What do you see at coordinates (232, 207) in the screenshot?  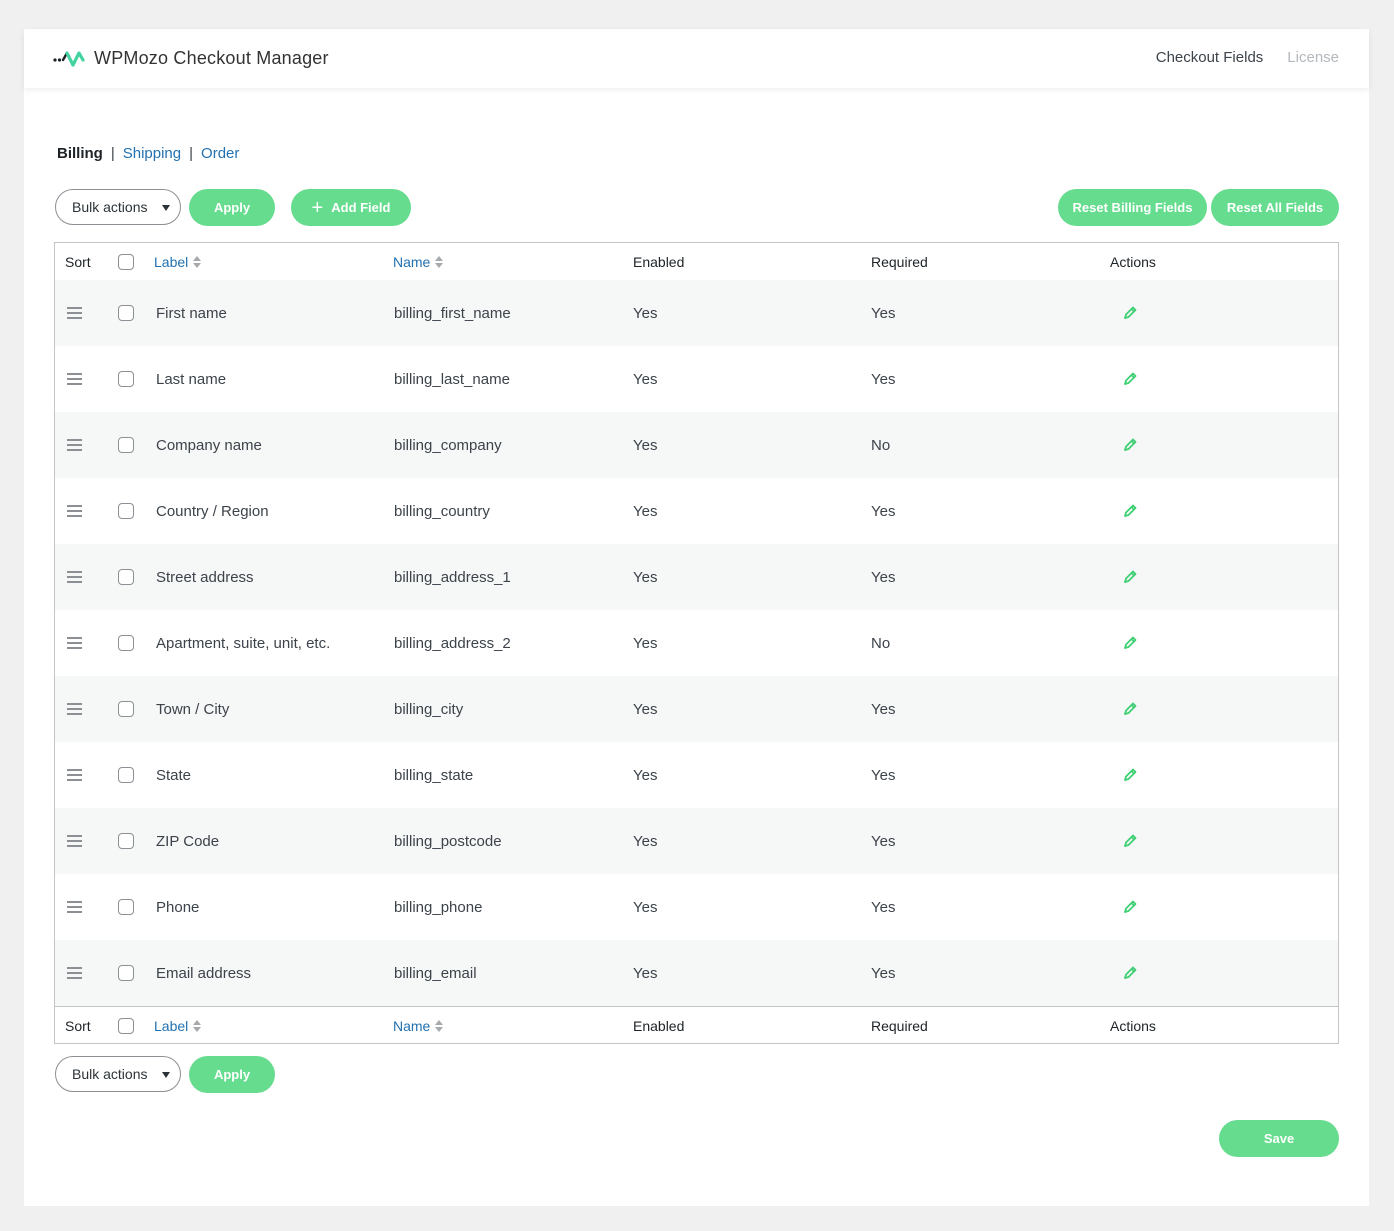 I see `apply-button-top: Apply` at bounding box center [232, 207].